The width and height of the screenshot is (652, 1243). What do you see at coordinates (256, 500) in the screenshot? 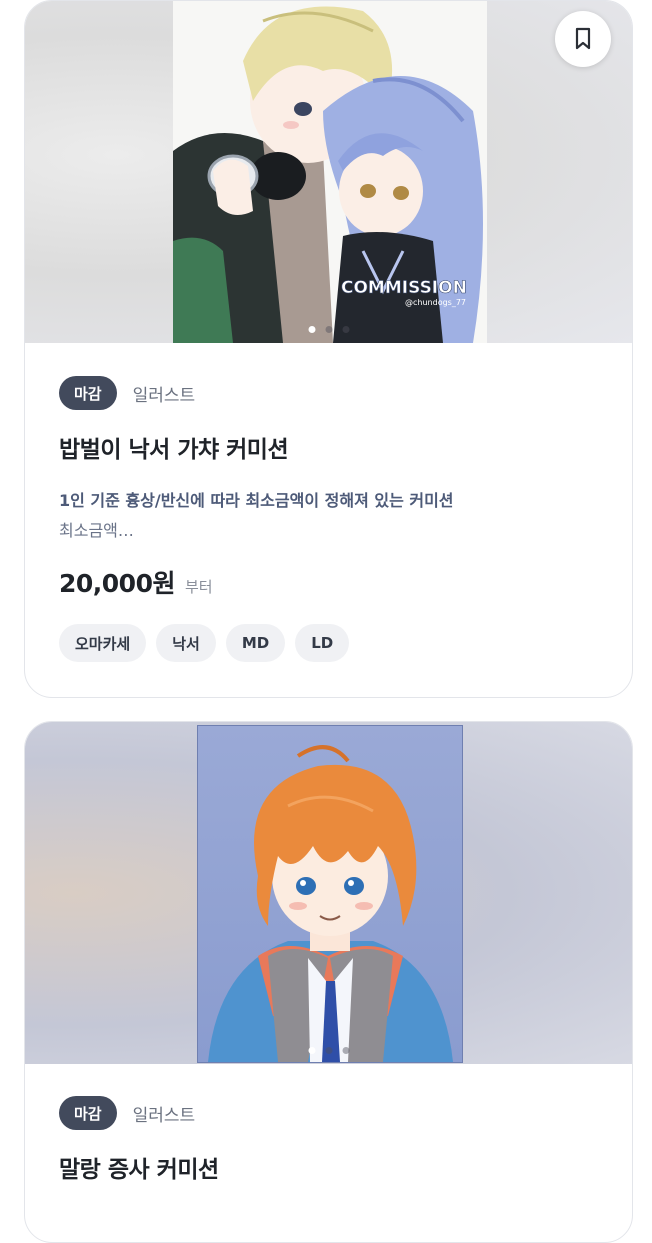
I see `description-line: 1인 기준 흉상/반신에 따라 최소금액이 정해져 있는 커미션` at bounding box center [256, 500].